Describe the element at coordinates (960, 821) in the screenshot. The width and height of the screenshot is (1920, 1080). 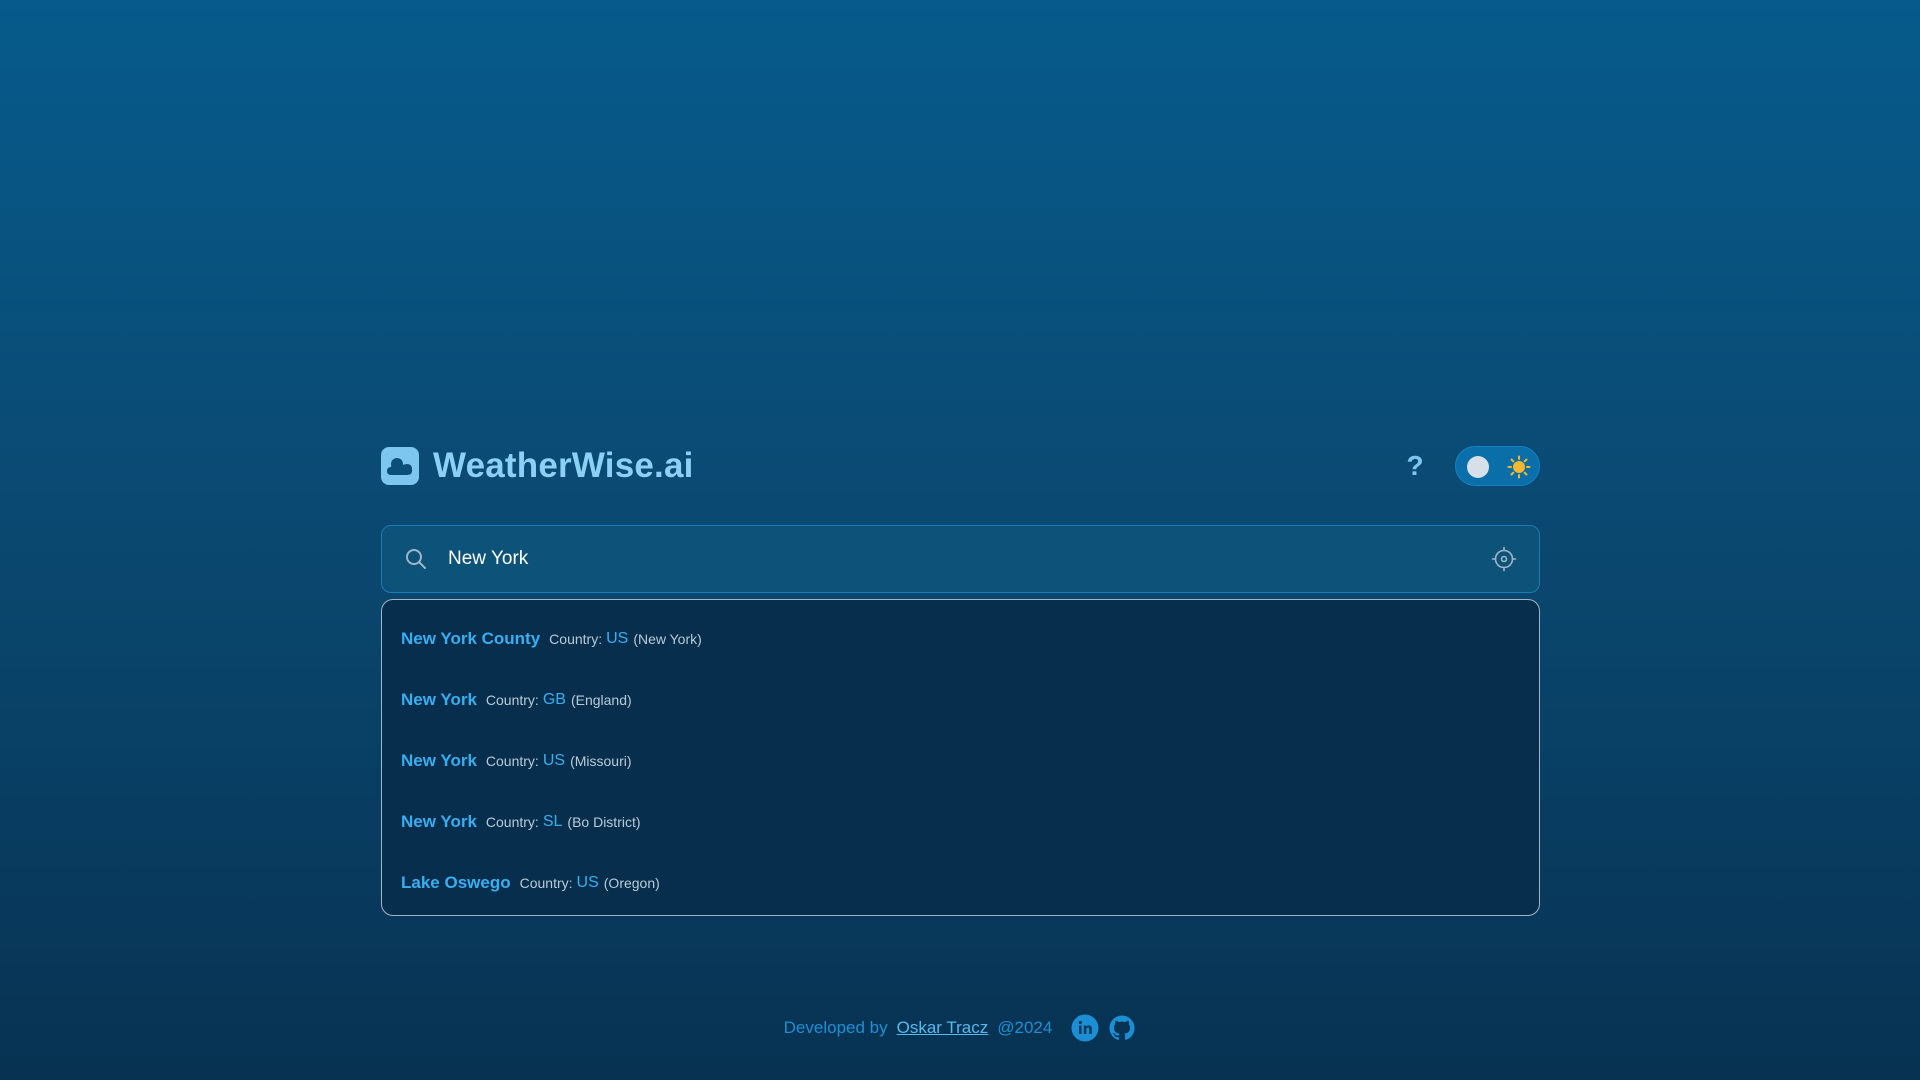
I see `suggestion-item: New York Country: SL (Bo District)` at that location.